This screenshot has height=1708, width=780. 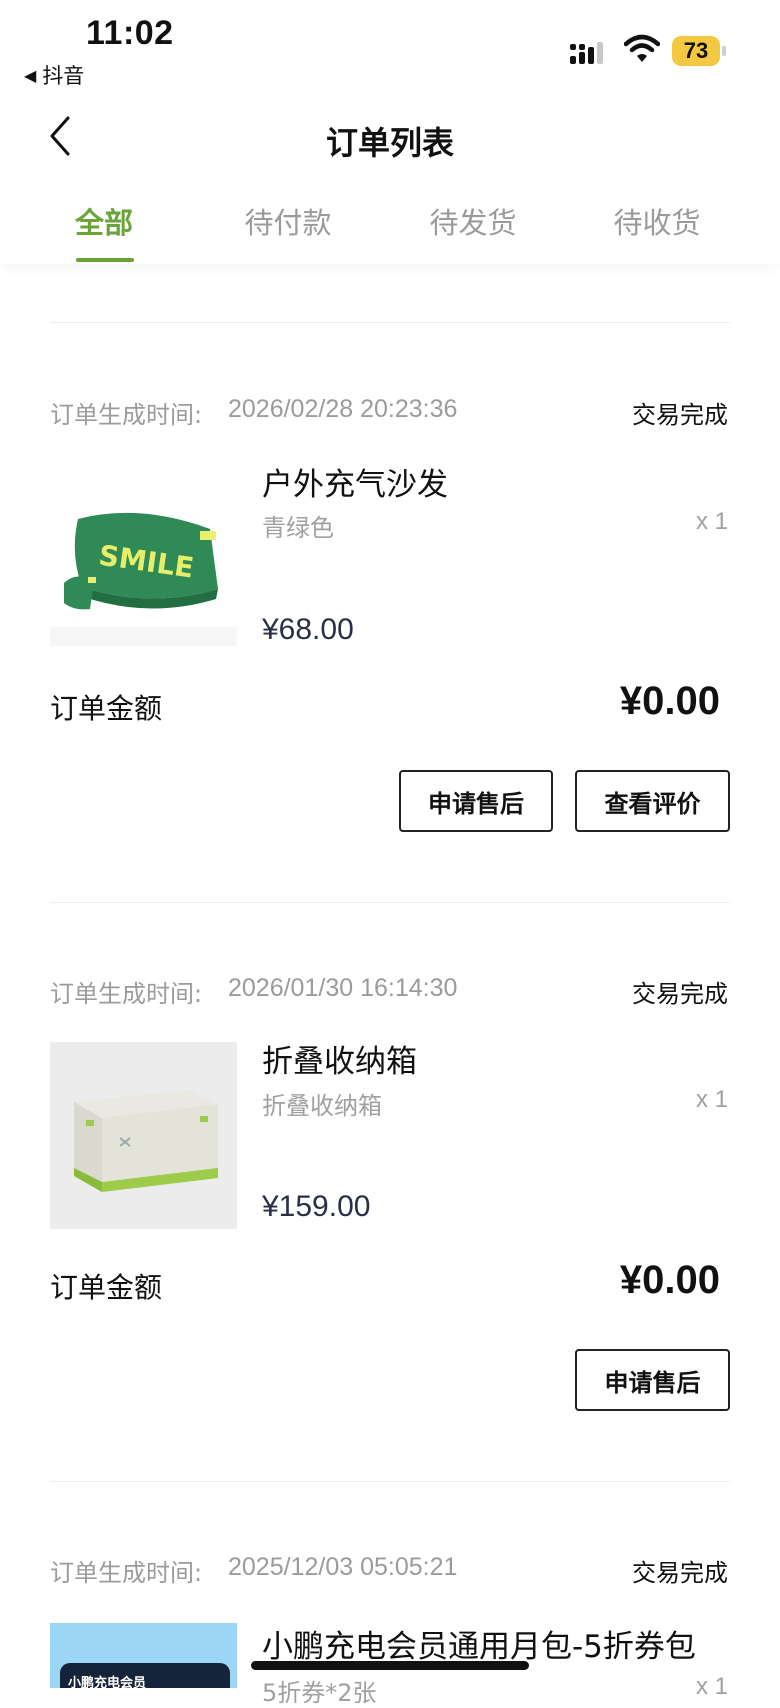 I want to click on battery-icon: 73, so click(x=699, y=51).